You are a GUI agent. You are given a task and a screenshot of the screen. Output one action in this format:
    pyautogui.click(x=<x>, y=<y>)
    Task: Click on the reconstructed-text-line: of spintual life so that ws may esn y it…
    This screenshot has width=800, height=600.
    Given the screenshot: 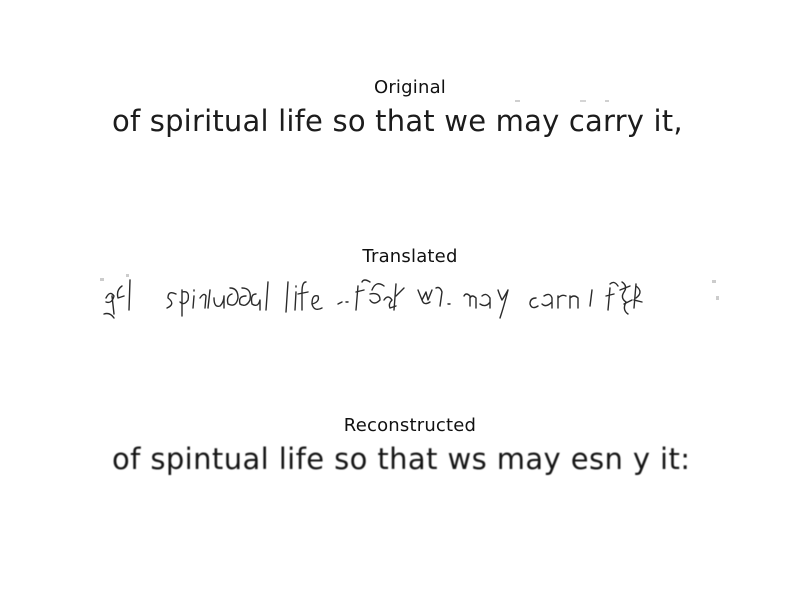 What is the action you would take?
    pyautogui.click(x=401, y=459)
    